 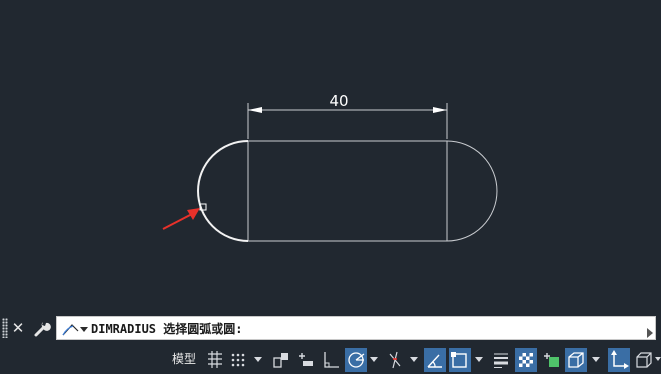 I want to click on command-prompt-text: DIMRADIUS 选择圆弧或圆:, so click(x=167, y=329).